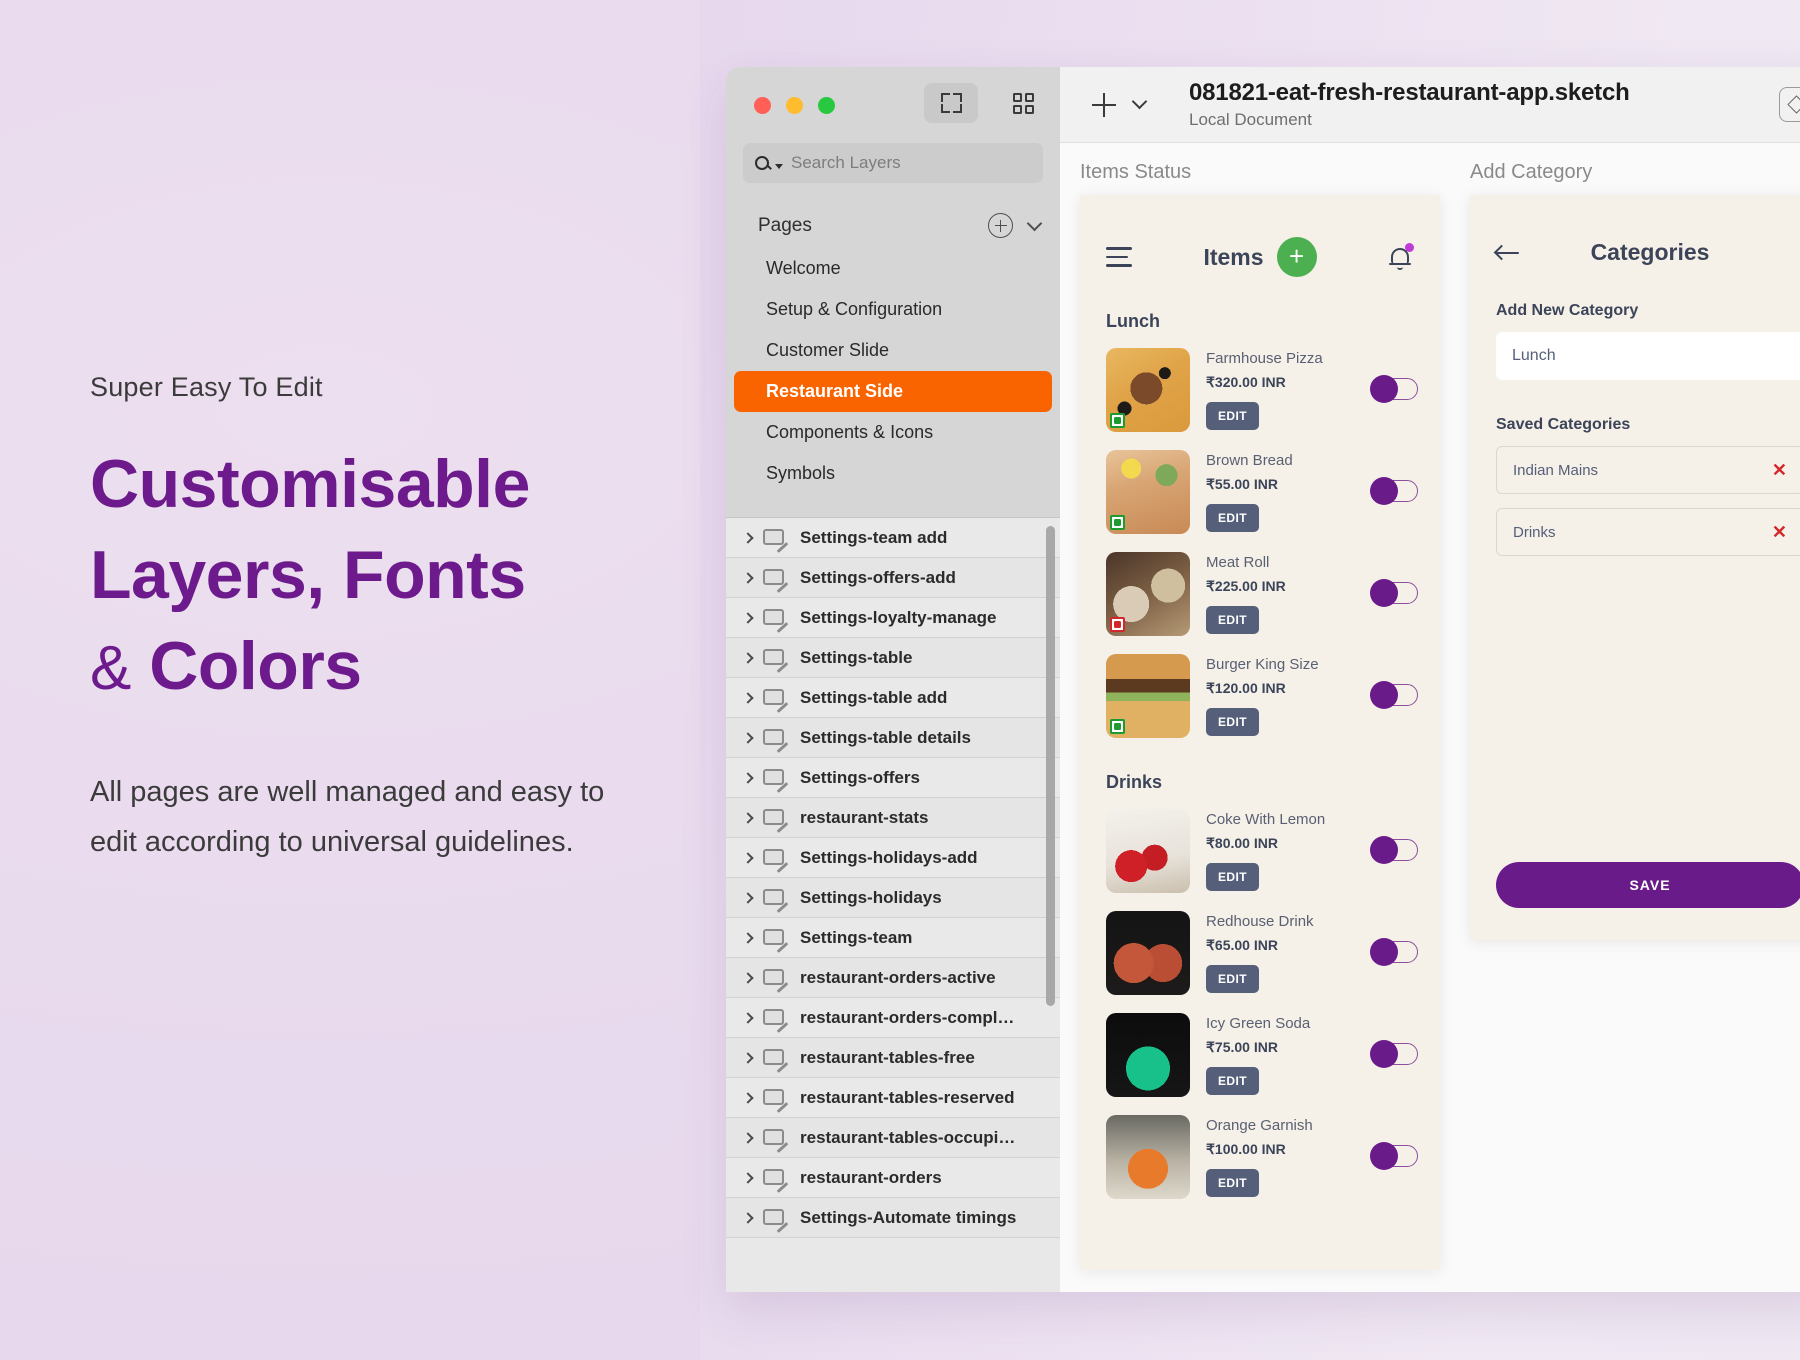 The image size is (1800, 1360). Describe the element at coordinates (1789, 104) in the screenshot. I see `document-status-badge` at that location.